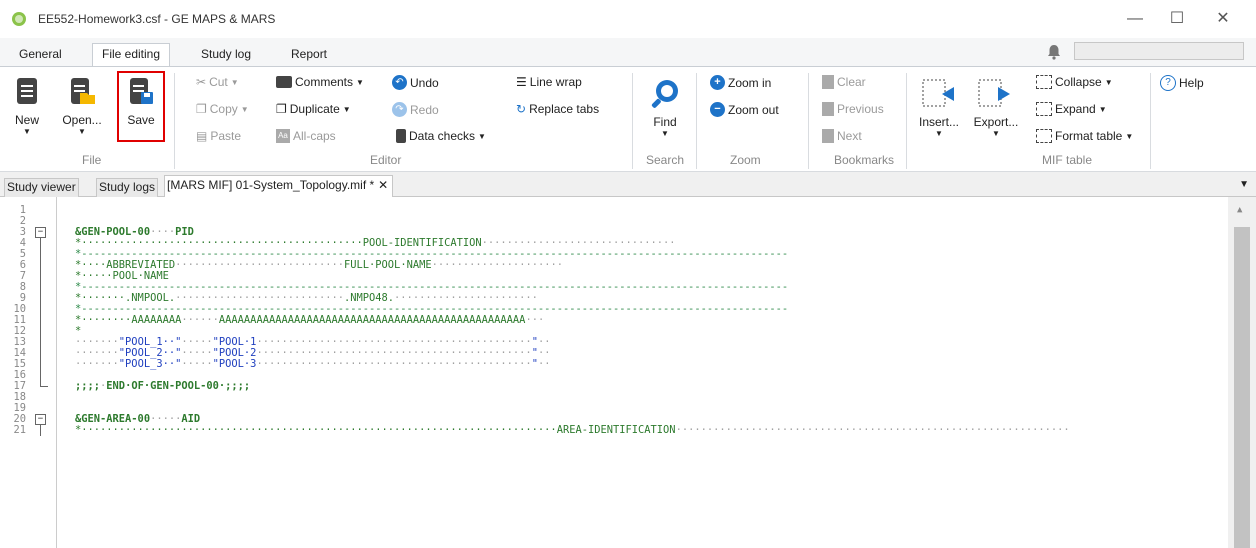 This screenshot has width=1256, height=548. I want to click on new-button: New ▼, so click(27, 107).